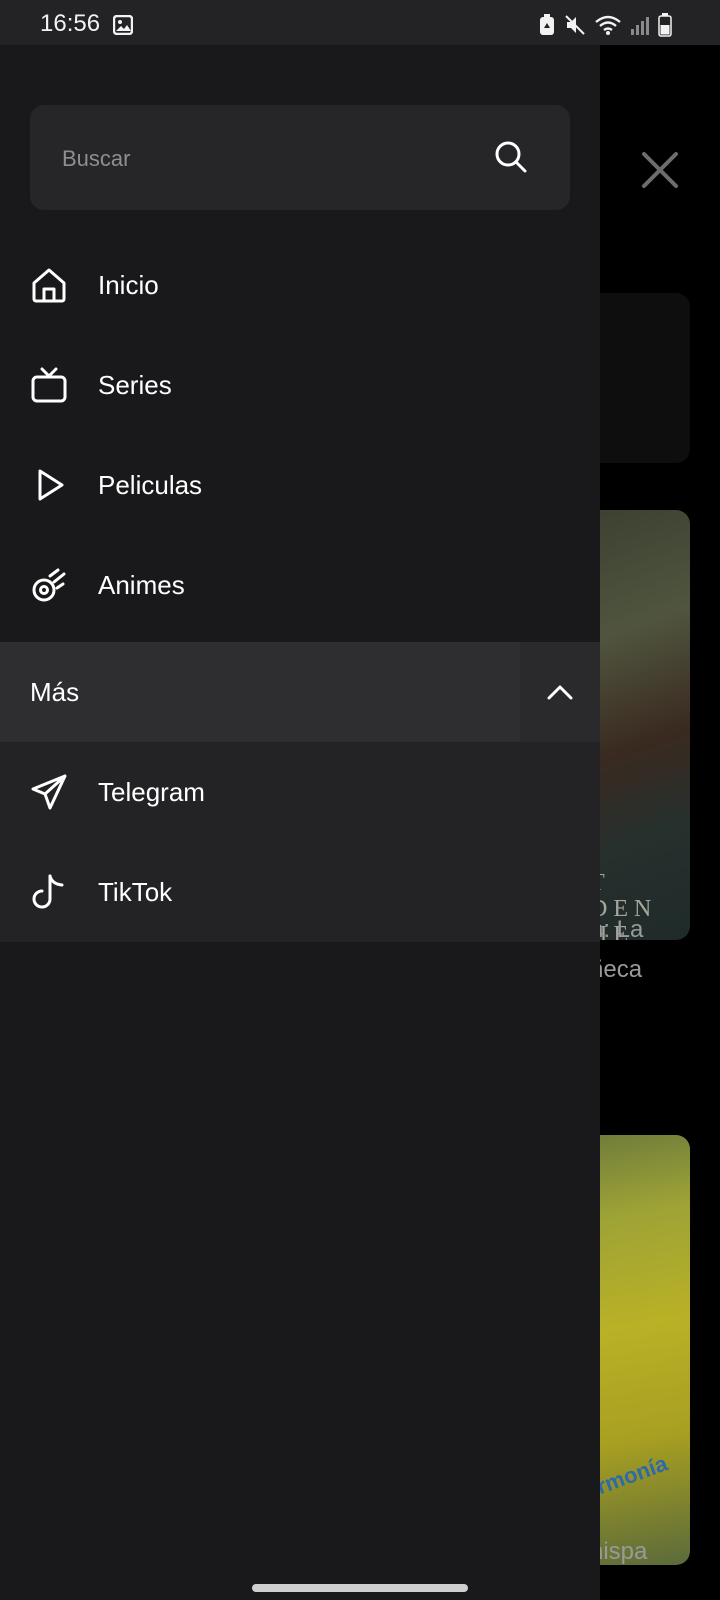  I want to click on nav-item-telegram: Telegram, so click(300, 792).